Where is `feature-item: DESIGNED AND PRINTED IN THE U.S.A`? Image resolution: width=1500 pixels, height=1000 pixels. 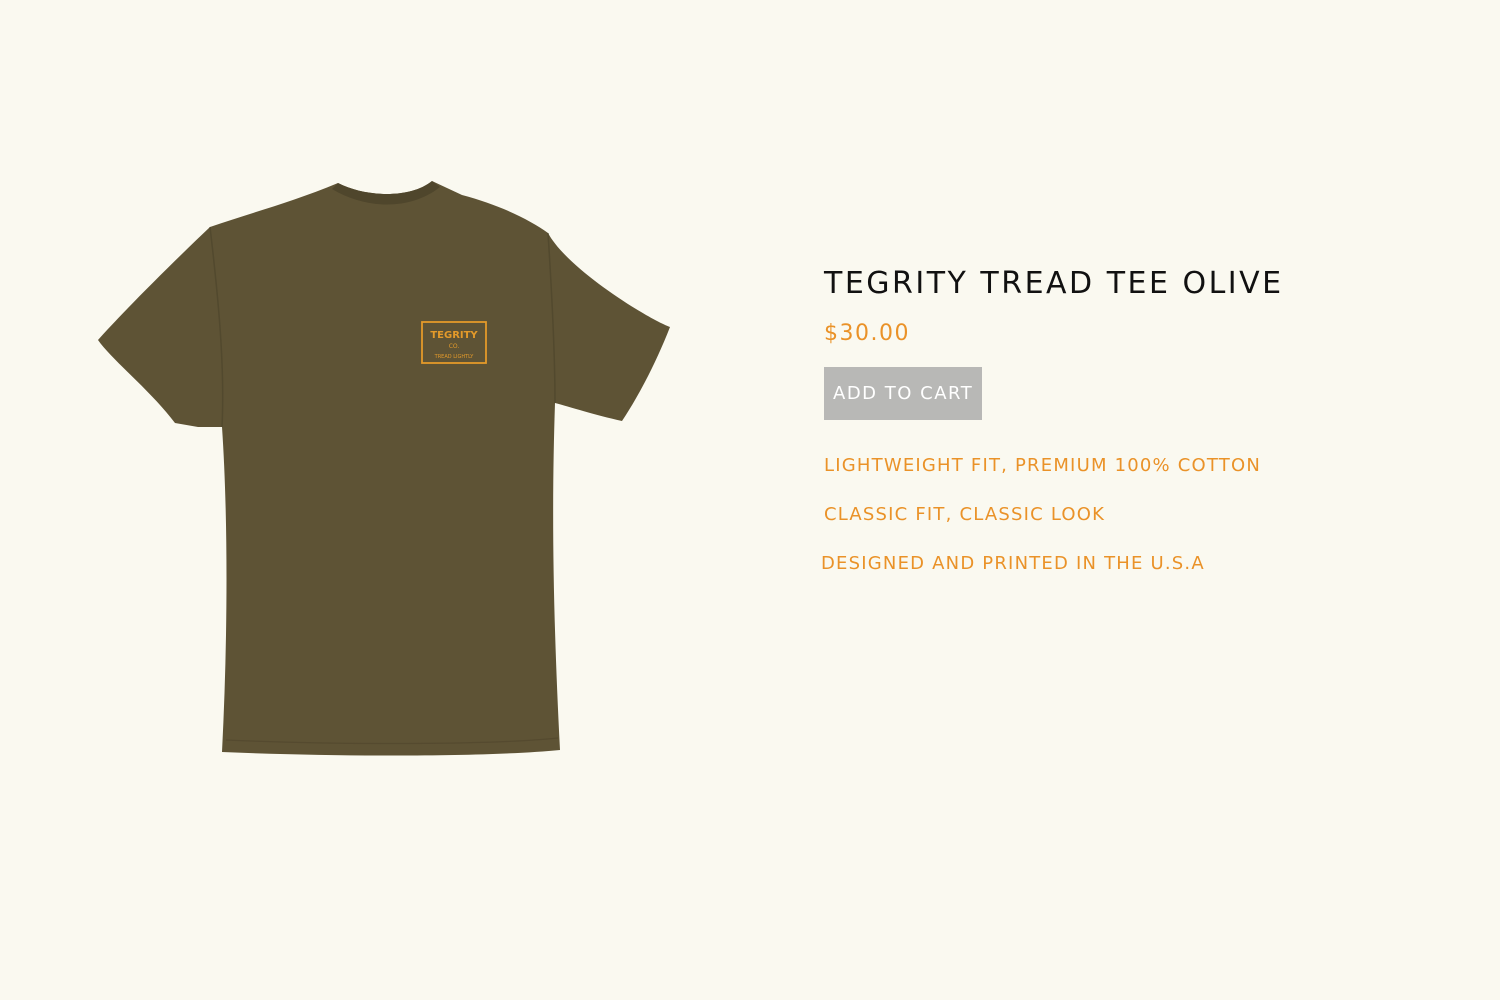 feature-item: DESIGNED AND PRINTED IN THE U.S.A is located at coordinates (1013, 563).